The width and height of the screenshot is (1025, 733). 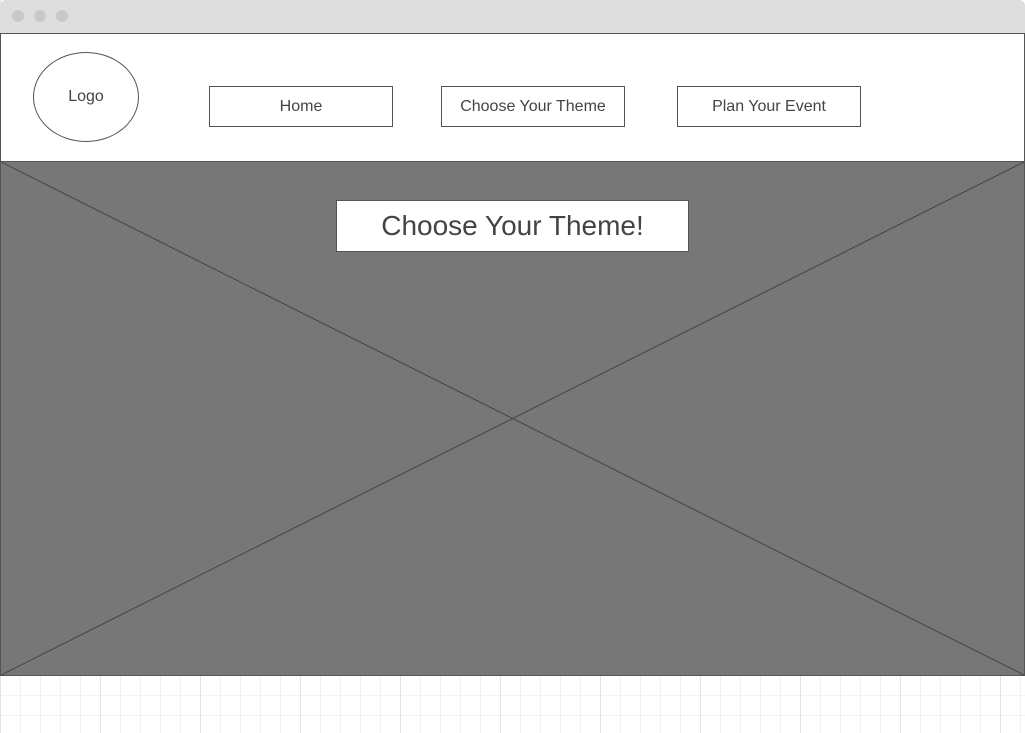 I want to click on nav-plan-event-button: Plan Your Event, so click(x=769, y=106).